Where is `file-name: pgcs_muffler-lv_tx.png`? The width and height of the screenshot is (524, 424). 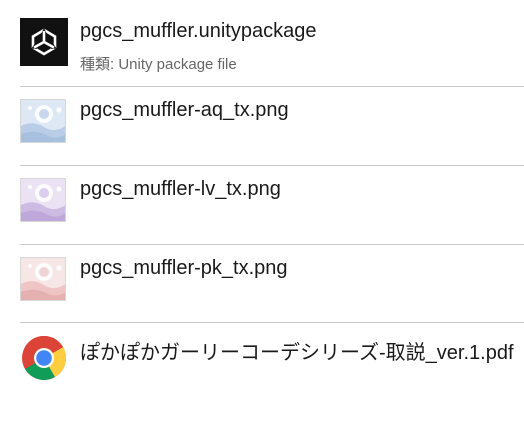 file-name: pgcs_muffler-lv_tx.png is located at coordinates (180, 189).